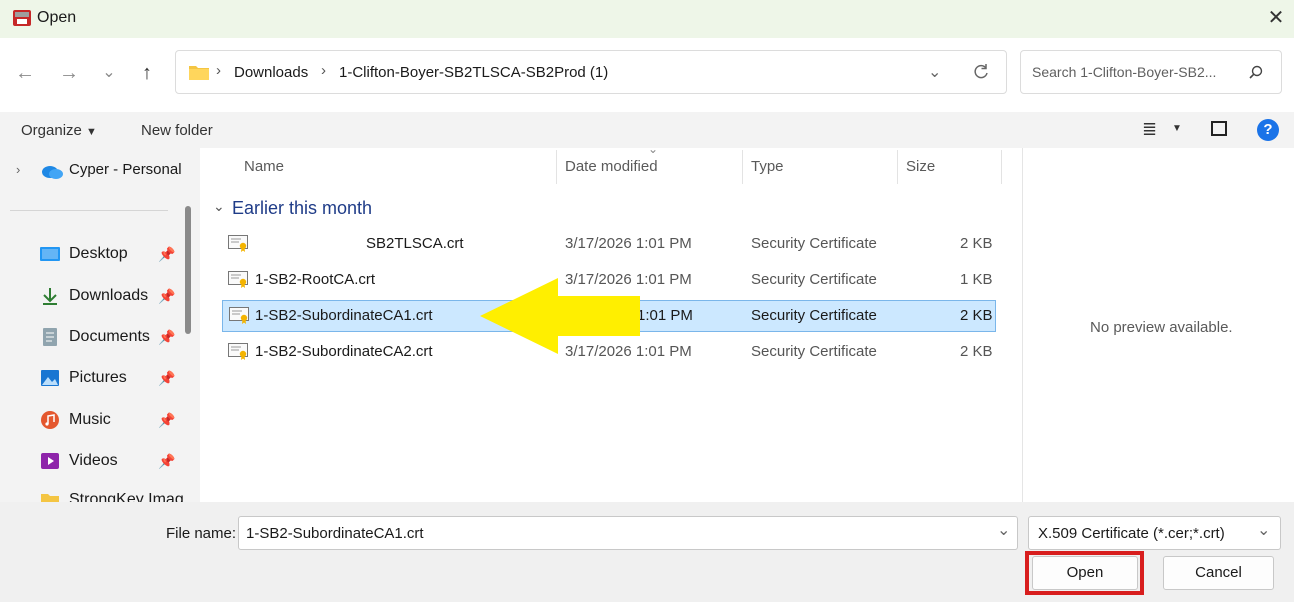  I want to click on documents-icon, so click(50, 337).